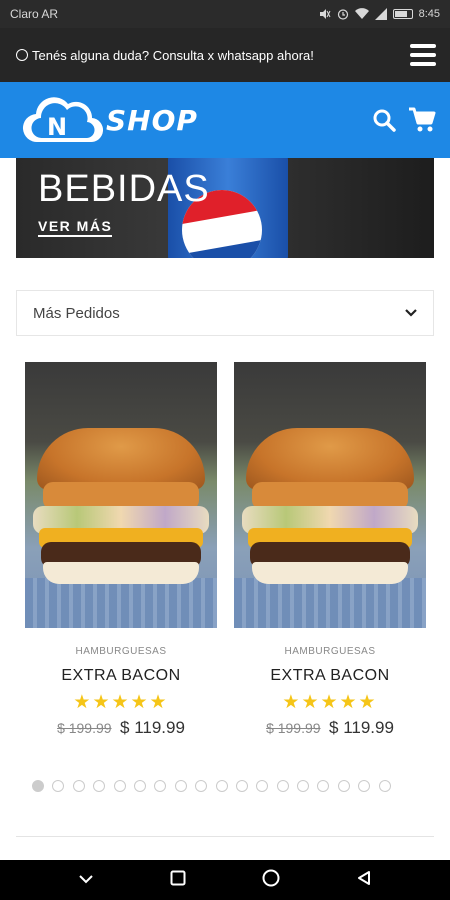 This screenshot has width=450, height=900. Describe the element at coordinates (361, 13) in the screenshot. I see `wifi-icon` at that location.